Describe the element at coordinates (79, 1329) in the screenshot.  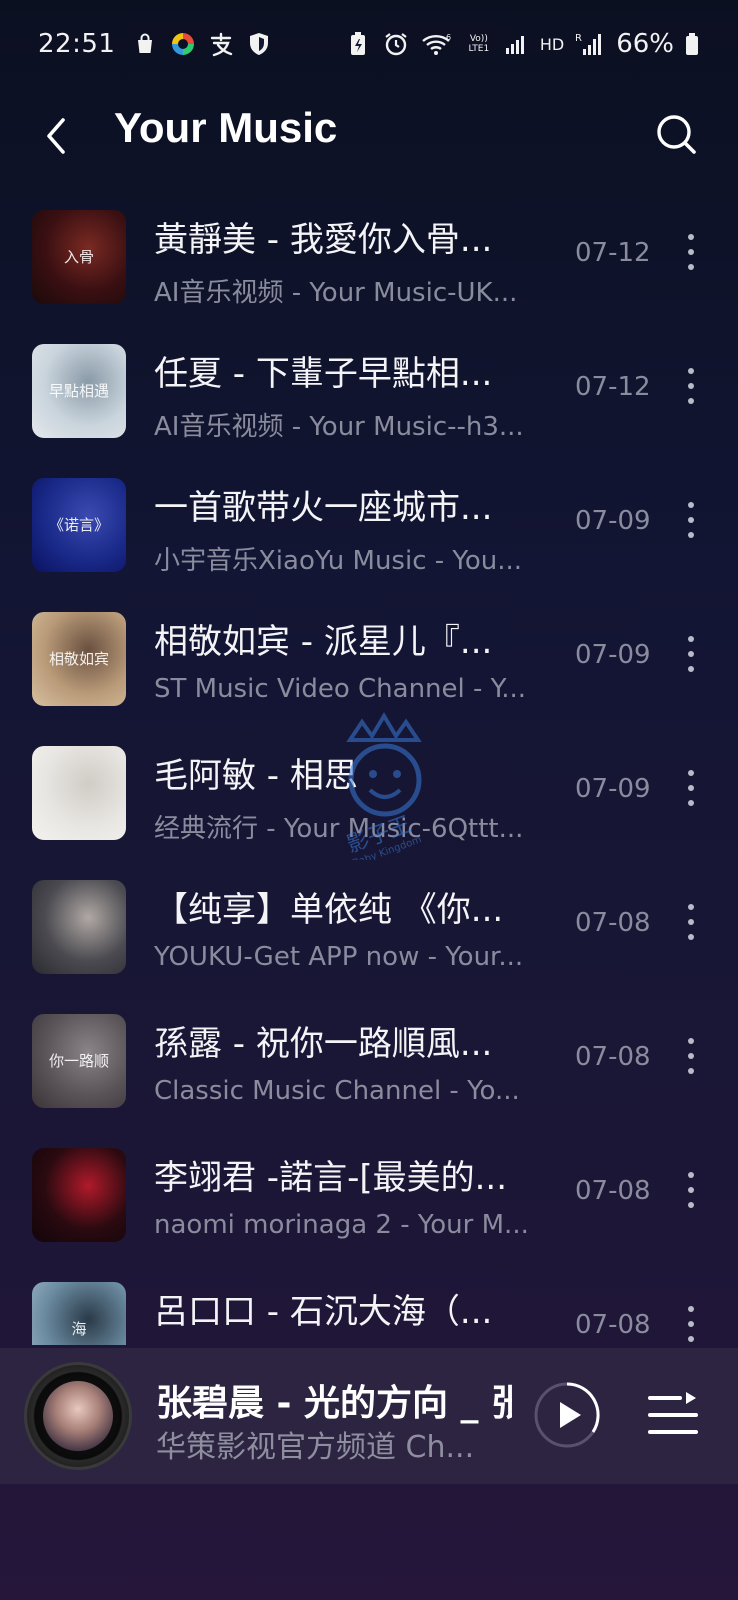
I see `thumbnail-caption: 海` at that location.